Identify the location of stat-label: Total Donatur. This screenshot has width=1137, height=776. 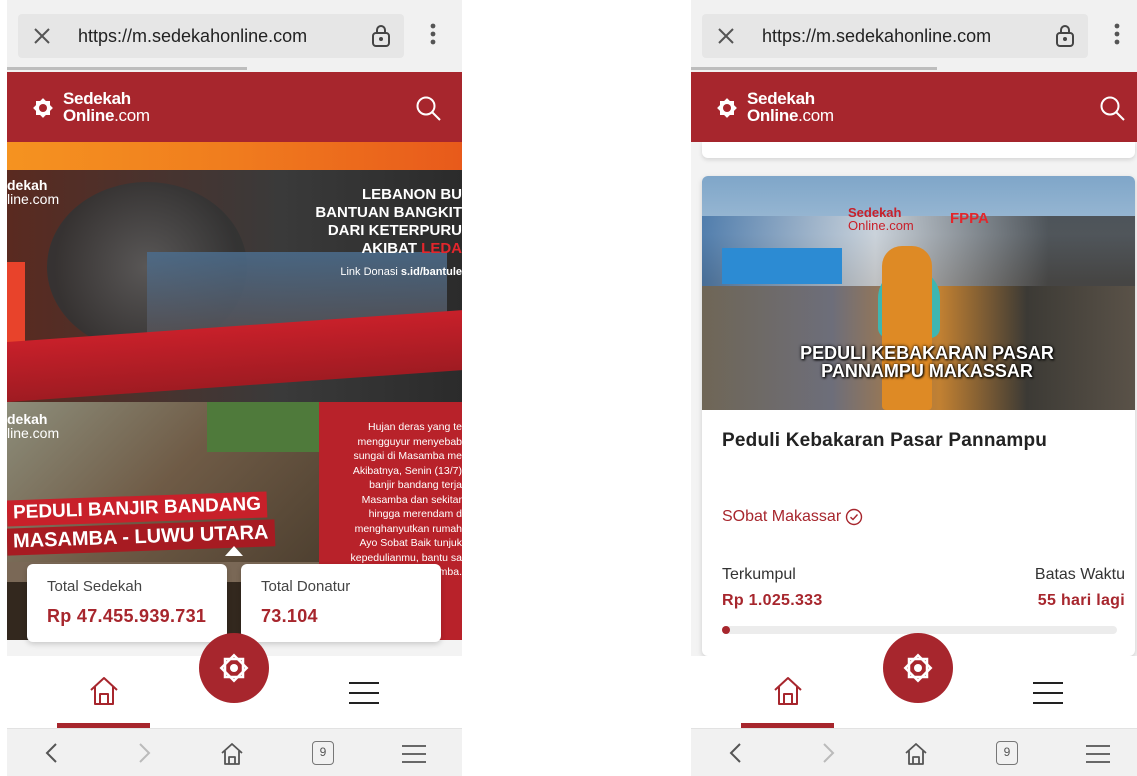
(306, 586).